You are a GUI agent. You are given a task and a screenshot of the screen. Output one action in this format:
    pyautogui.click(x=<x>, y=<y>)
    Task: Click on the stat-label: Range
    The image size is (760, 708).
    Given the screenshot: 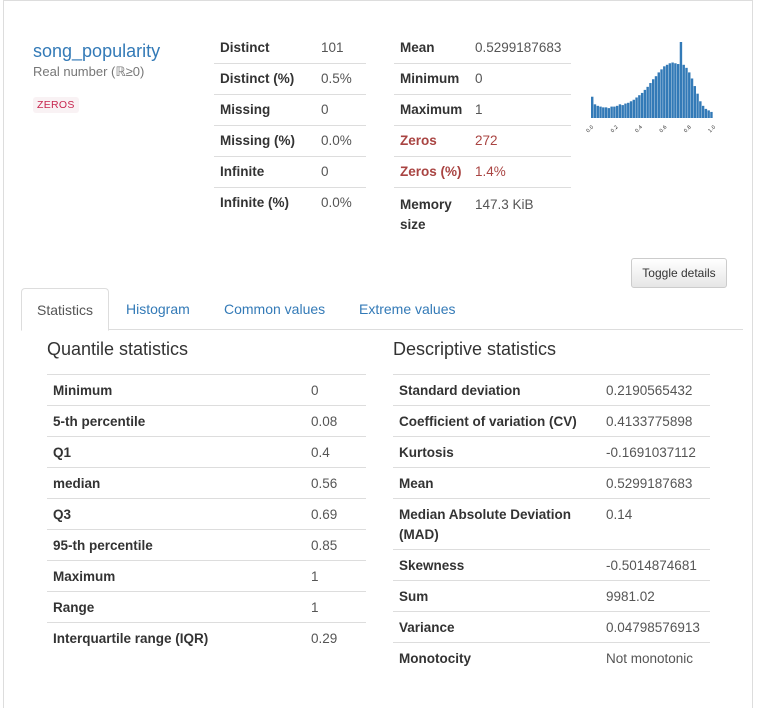 What is the action you would take?
    pyautogui.click(x=176, y=607)
    